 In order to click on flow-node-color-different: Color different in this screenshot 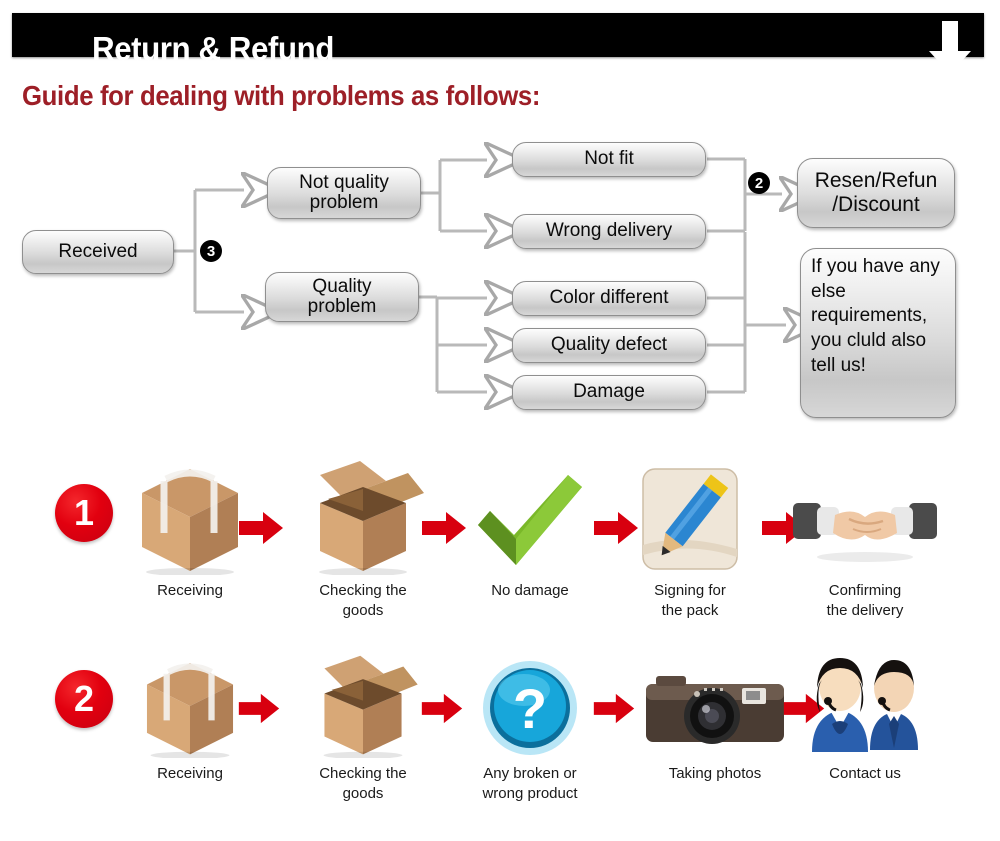, I will do `click(609, 298)`.